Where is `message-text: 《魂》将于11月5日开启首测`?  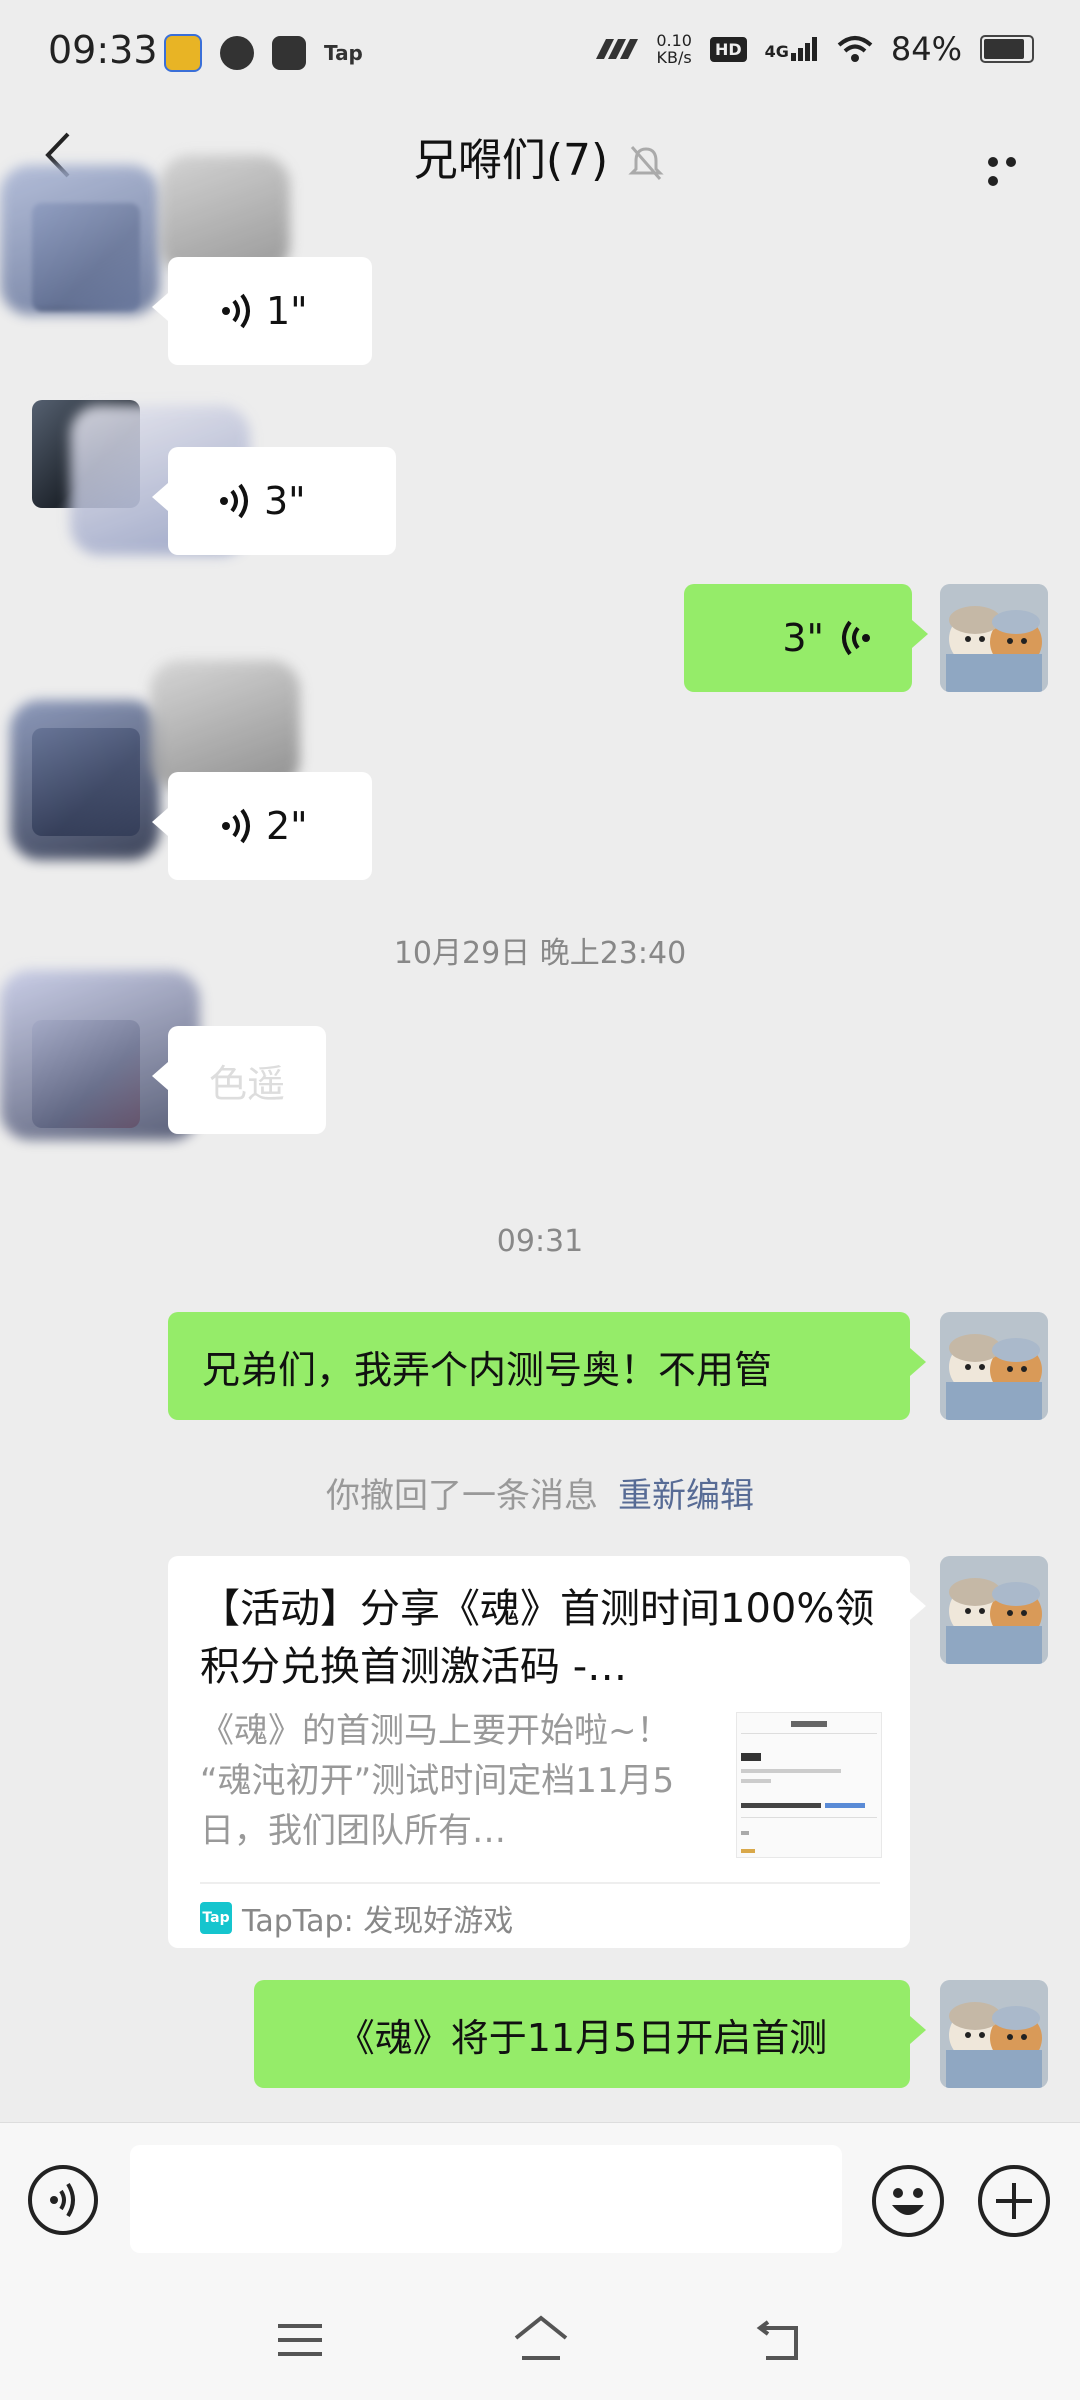
message-text: 《魂》将于11月5日开启首测 is located at coordinates (582, 2037).